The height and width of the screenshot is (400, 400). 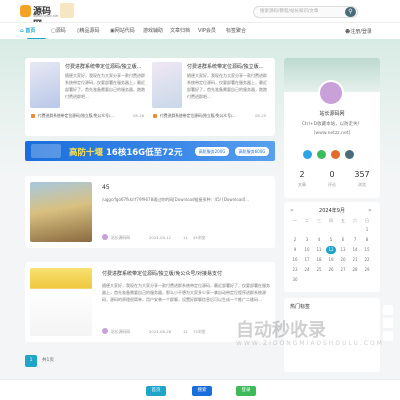 What do you see at coordinates (106, 187) in the screenshot?
I see `post-title: 45` at bounding box center [106, 187].